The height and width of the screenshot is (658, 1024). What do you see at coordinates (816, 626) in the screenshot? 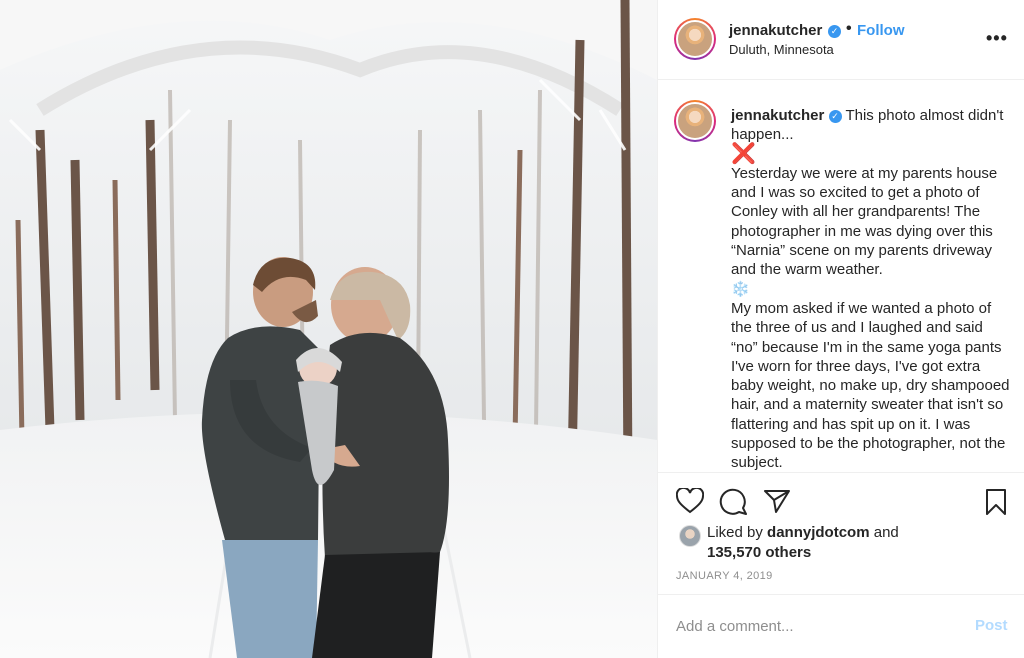
I see `comment-input` at bounding box center [816, 626].